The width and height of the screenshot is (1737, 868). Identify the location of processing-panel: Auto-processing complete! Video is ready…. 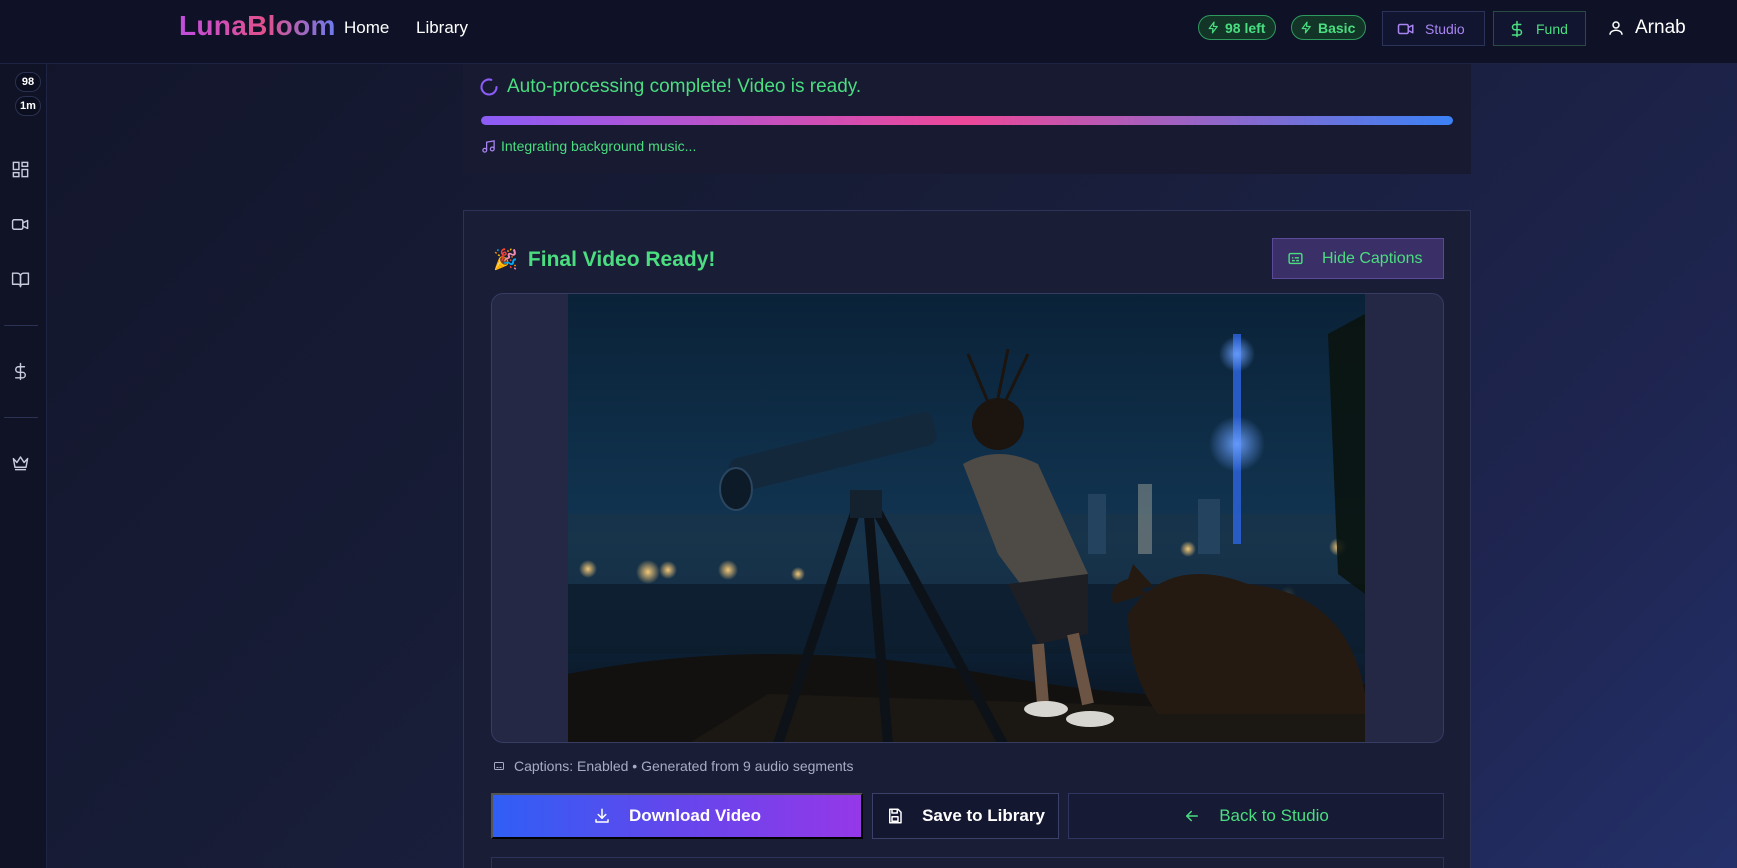
(967, 119).